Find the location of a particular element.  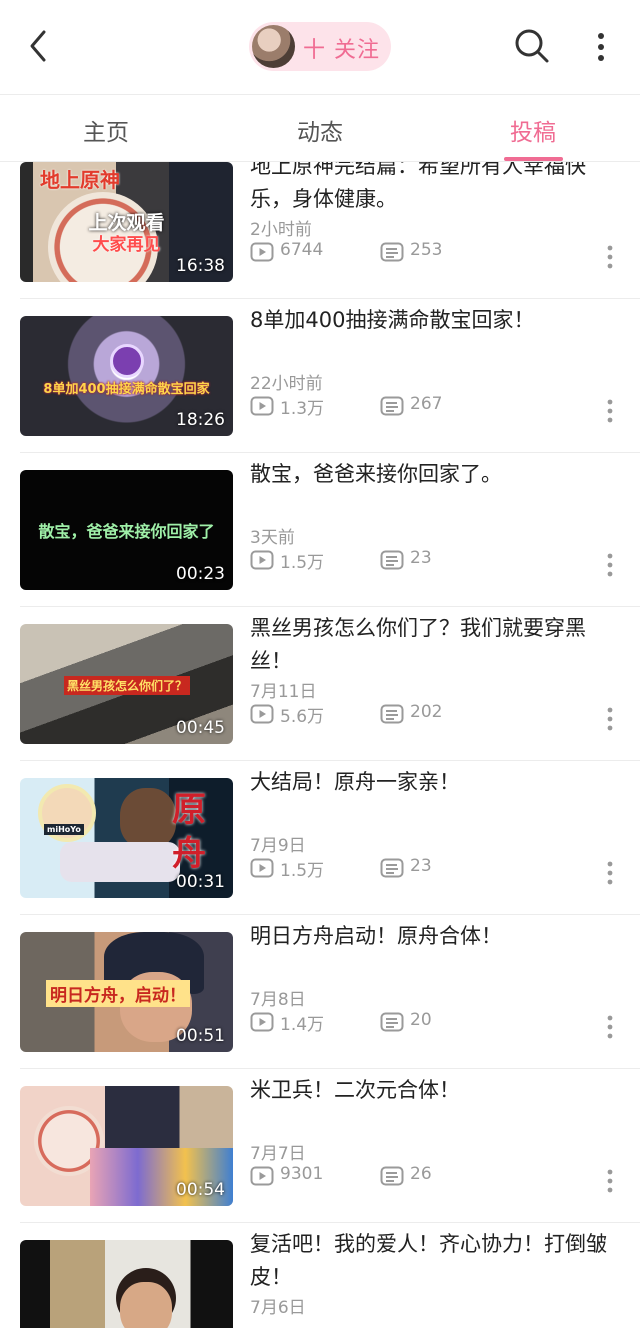

video-title: 明日方舟启动！原舟合体！ is located at coordinates (435, 936).